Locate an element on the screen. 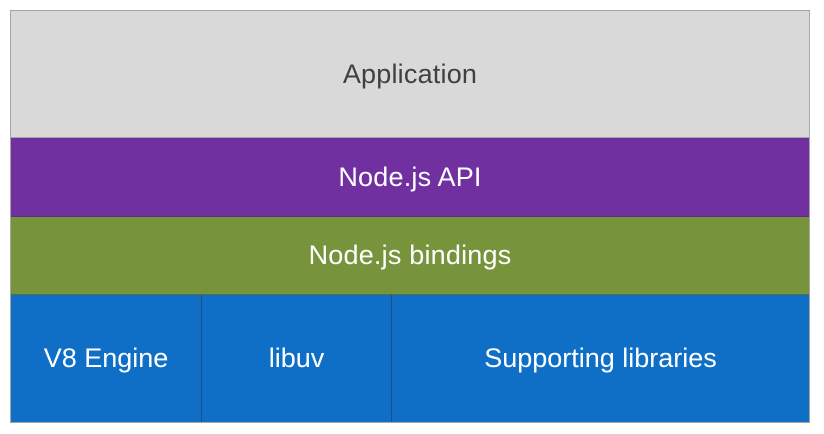 Image resolution: width=824 pixels, height=434 pixels. libuv-block: libuv is located at coordinates (297, 358).